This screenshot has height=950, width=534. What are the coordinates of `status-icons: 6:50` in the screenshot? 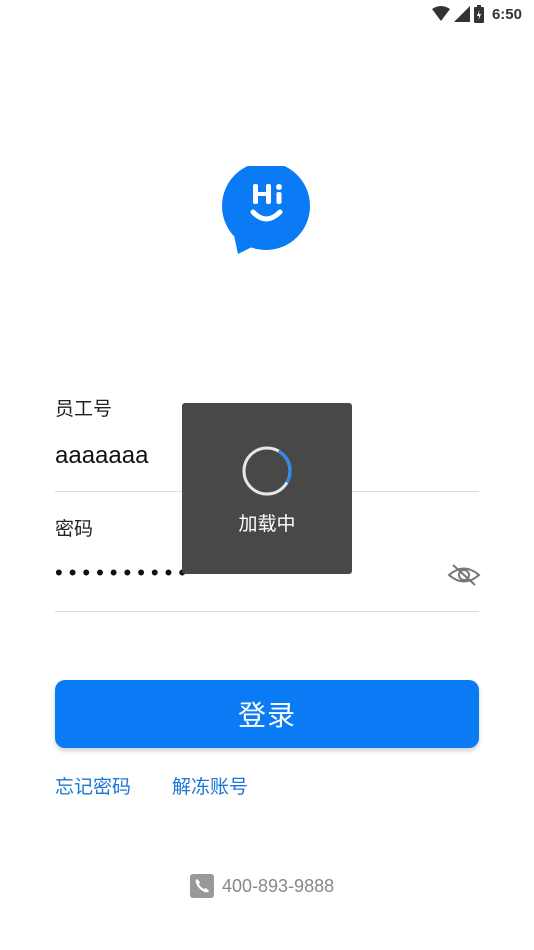 It's located at (476, 14).